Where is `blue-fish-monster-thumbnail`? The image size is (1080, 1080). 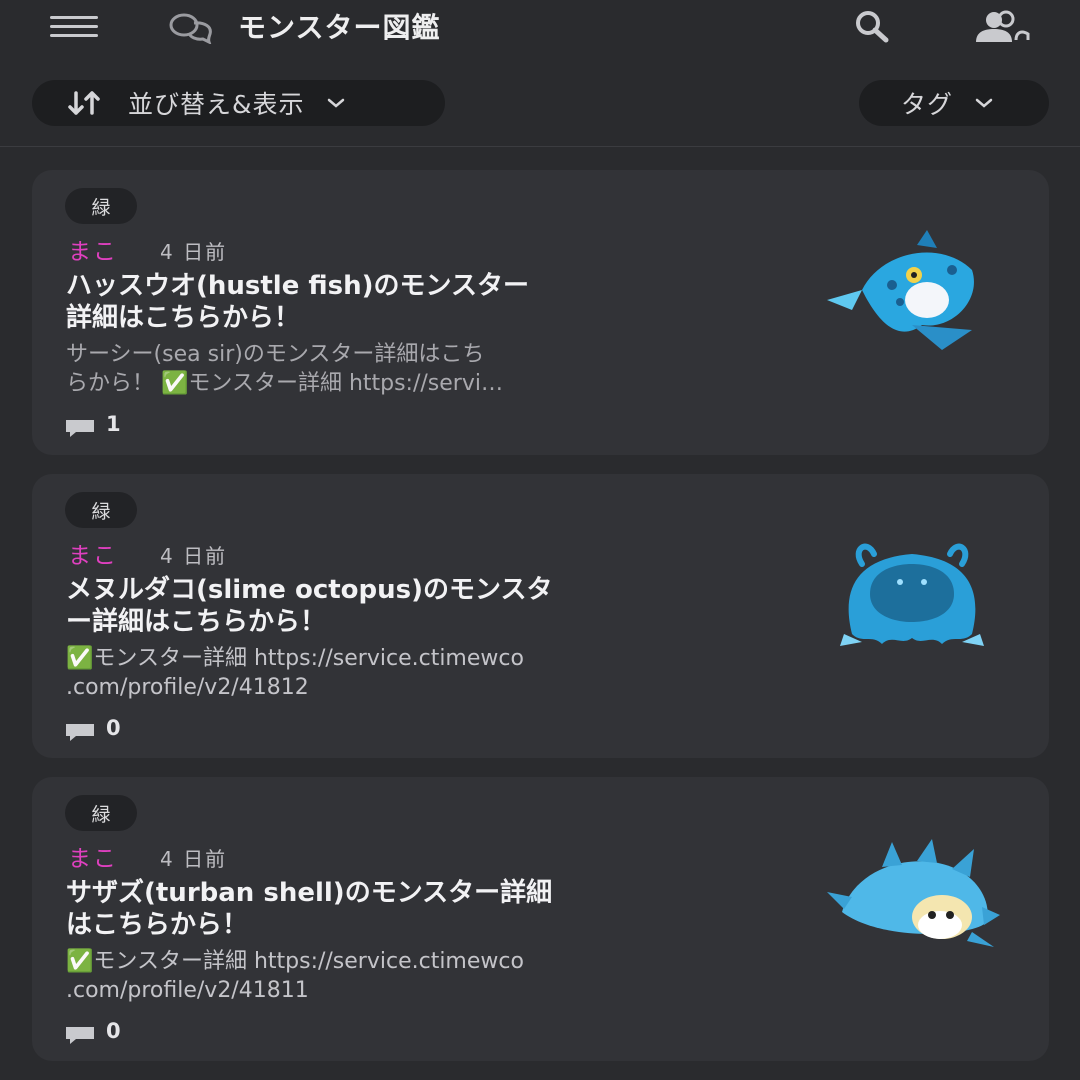 blue-fish-monster-thumbnail is located at coordinates (912, 290).